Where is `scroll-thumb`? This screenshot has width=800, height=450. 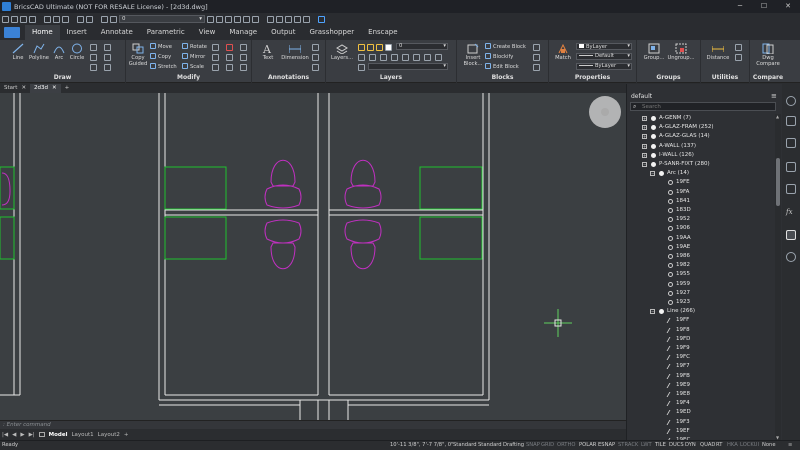
scroll-thumb is located at coordinates (778, 182).